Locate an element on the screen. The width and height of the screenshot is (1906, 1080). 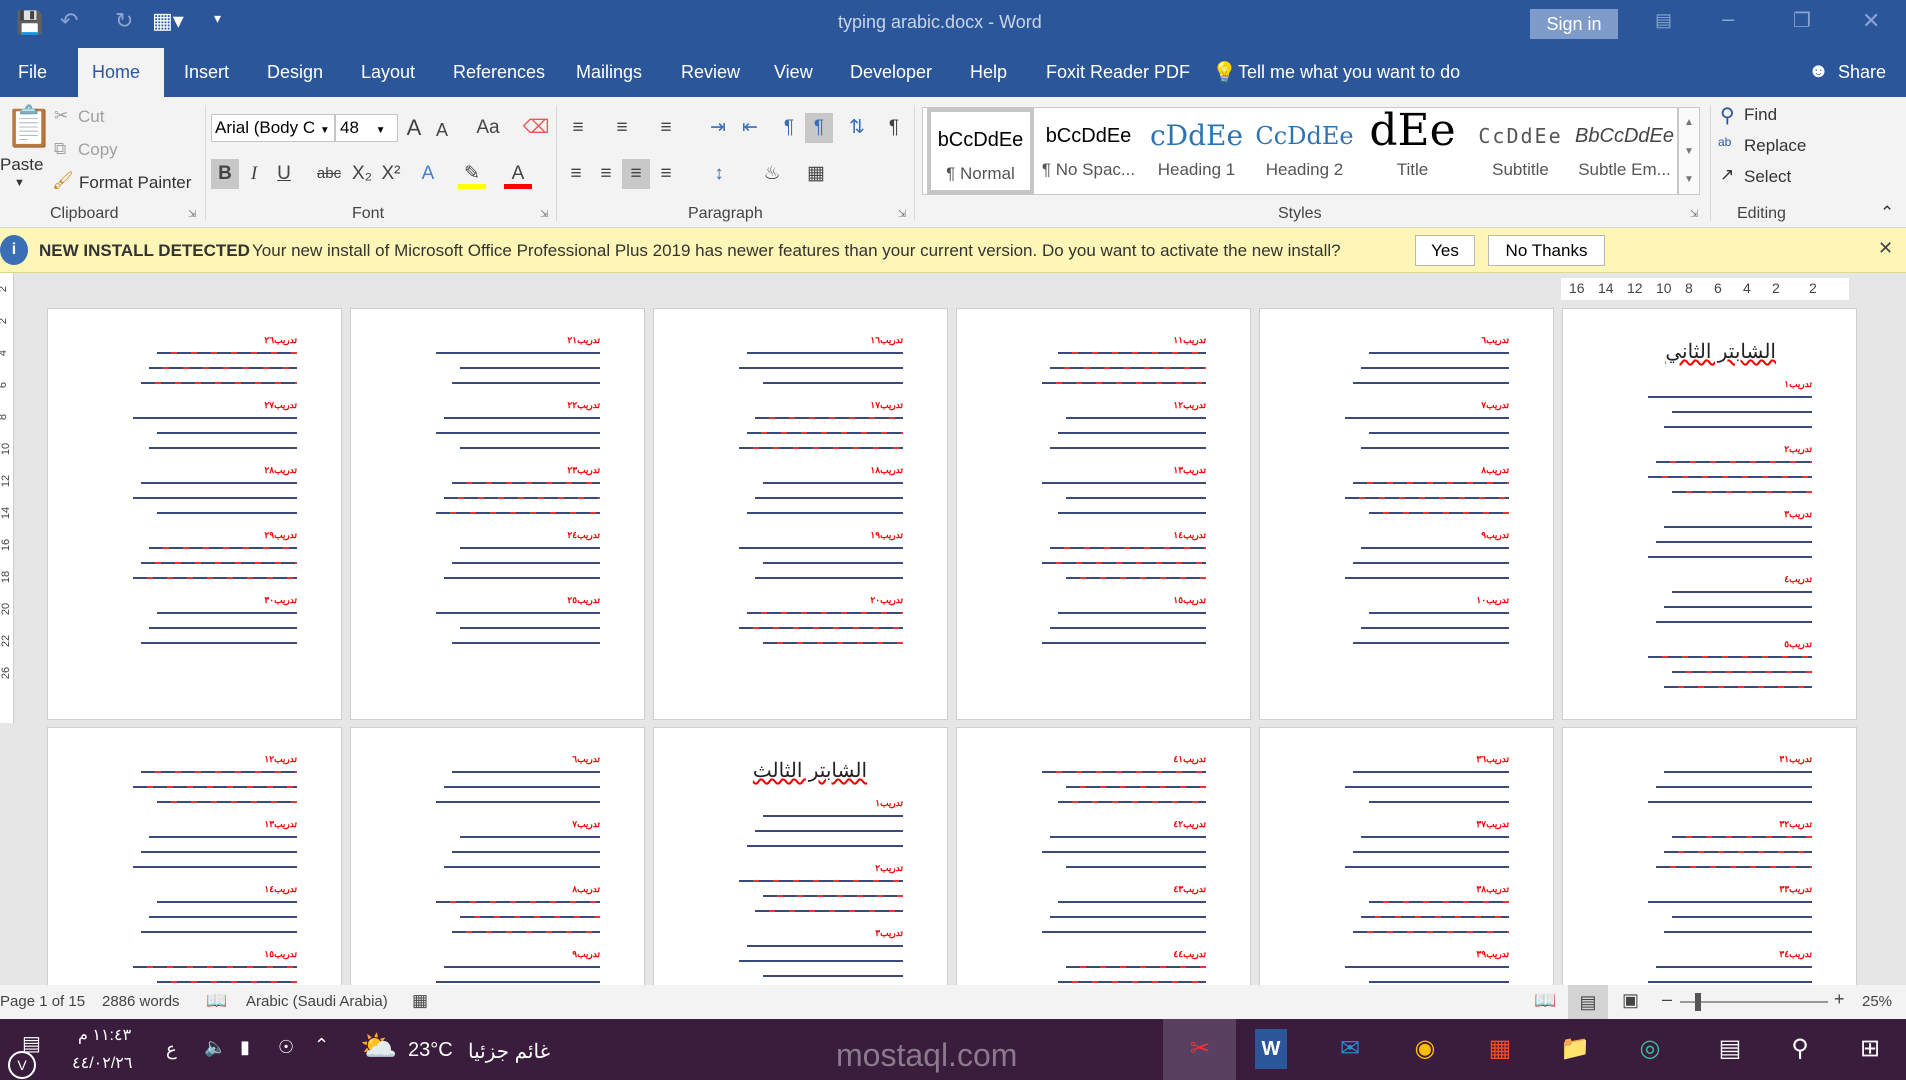
customize-qat-icon: ▾ is located at coordinates (217, 18).